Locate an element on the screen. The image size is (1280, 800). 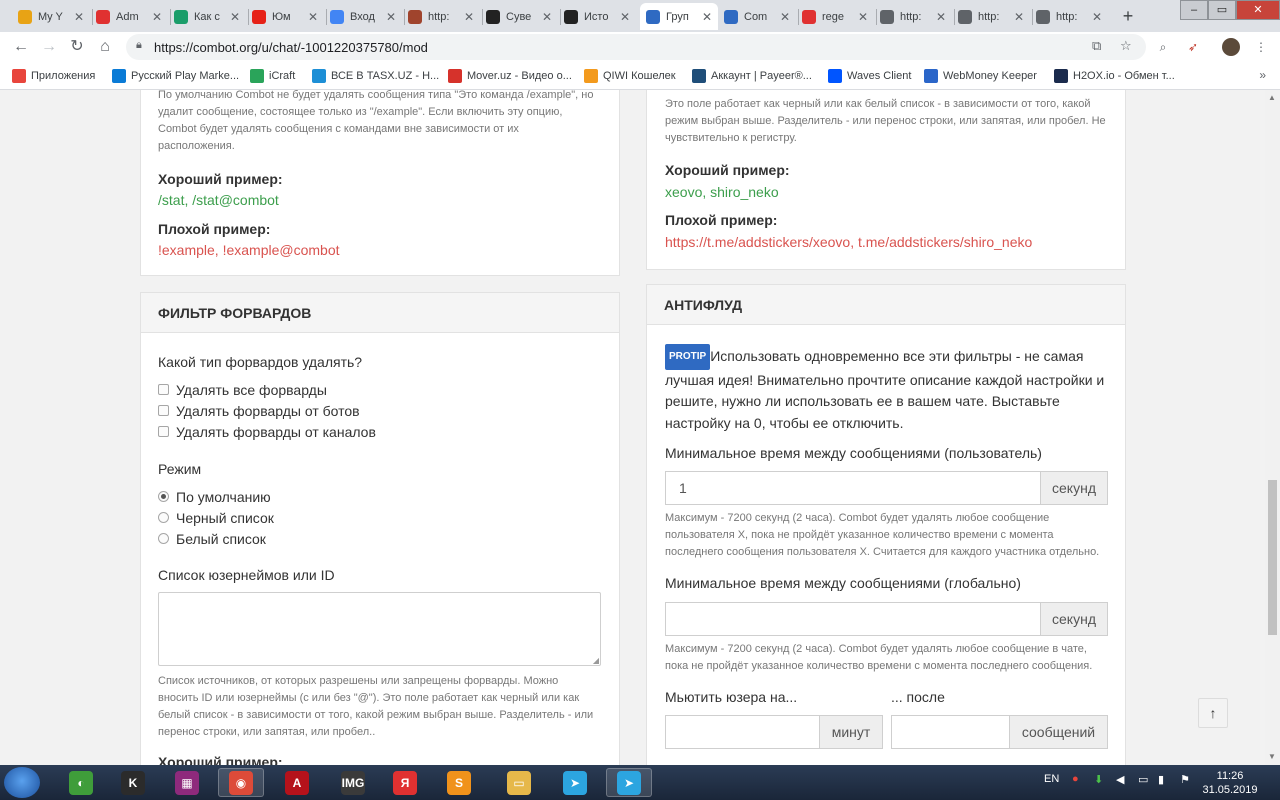
home-icon: ⌂ is located at coordinates (105, 47).